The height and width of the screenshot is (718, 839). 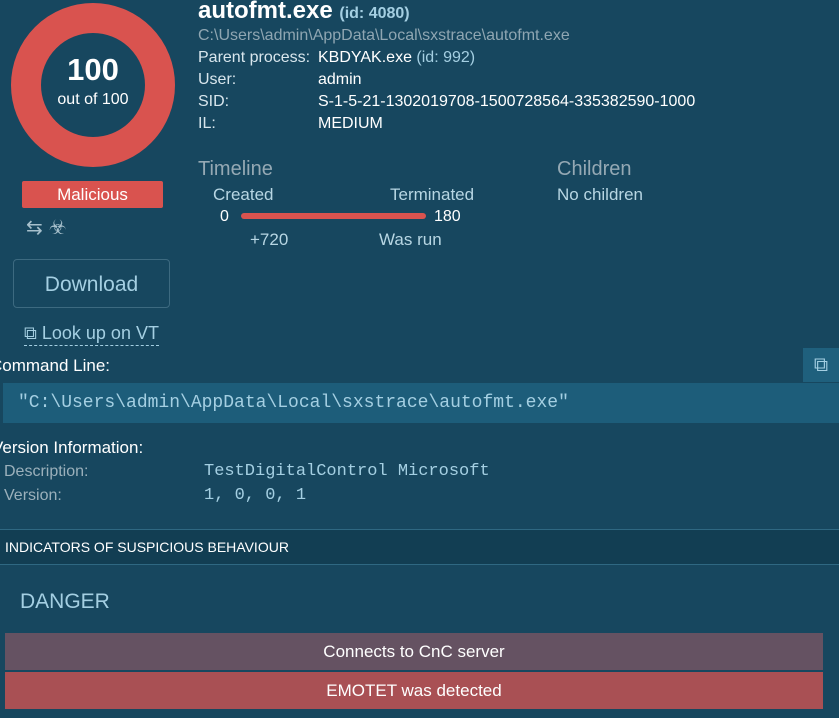 What do you see at coordinates (432, 194) in the screenshot?
I see `timeline-terminated-label: Terminated` at bounding box center [432, 194].